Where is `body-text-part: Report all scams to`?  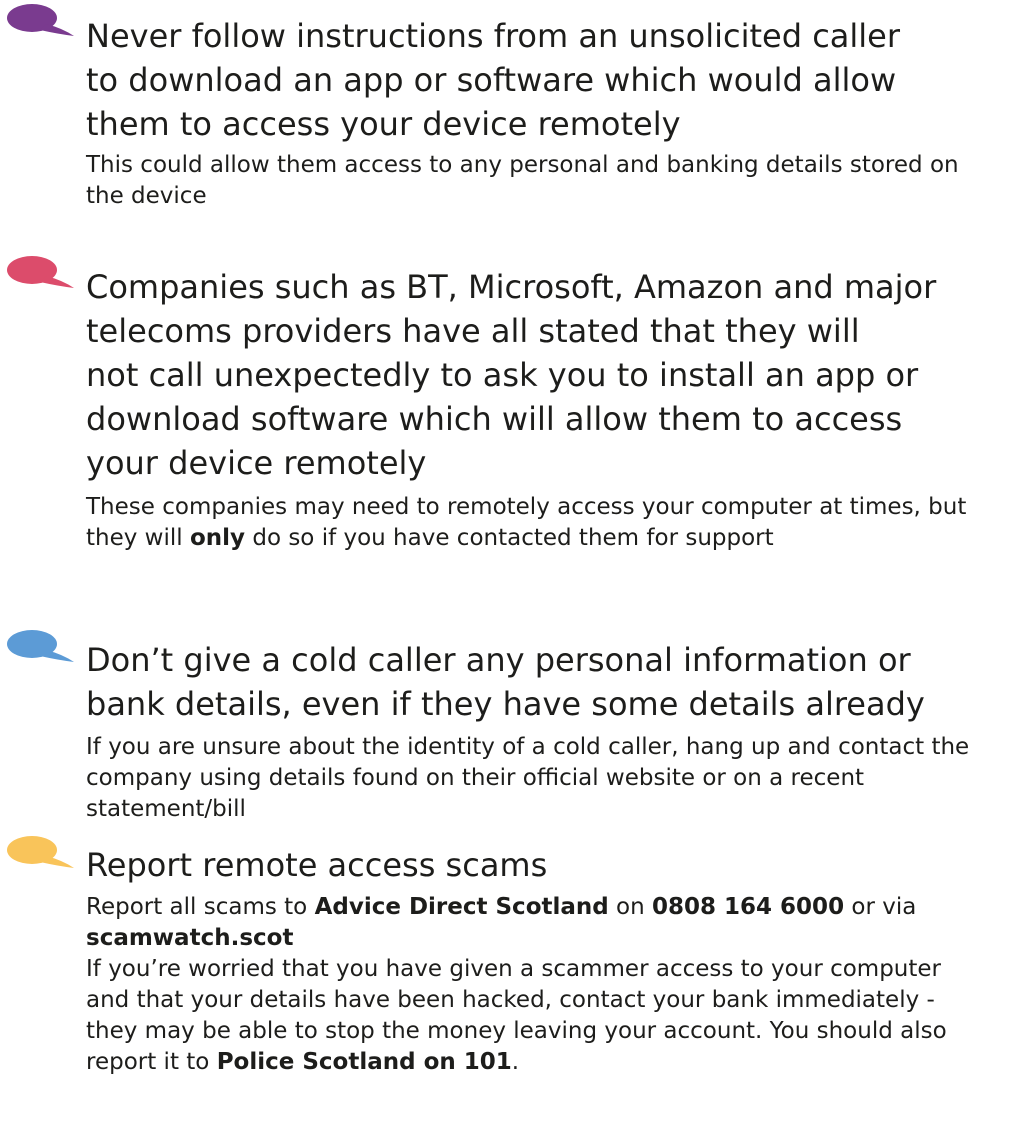 body-text-part: Report all scams to is located at coordinates (200, 907).